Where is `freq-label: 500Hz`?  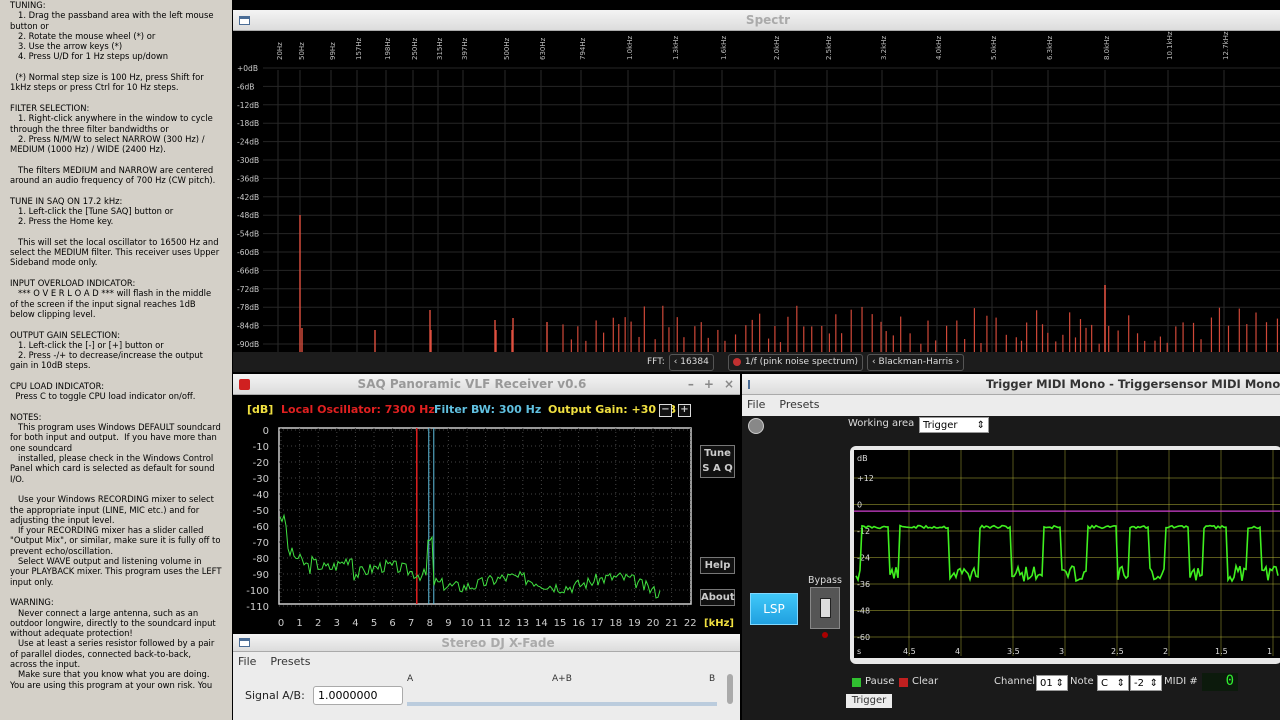
freq-label: 500Hz is located at coordinates (507, 48).